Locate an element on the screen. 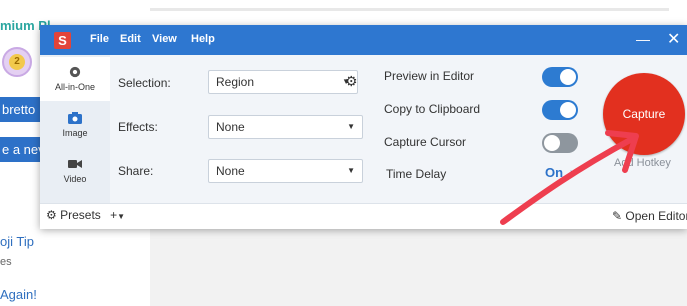 This screenshot has width=687, height=306. background-button-1: bretto is located at coordinates (22, 109).